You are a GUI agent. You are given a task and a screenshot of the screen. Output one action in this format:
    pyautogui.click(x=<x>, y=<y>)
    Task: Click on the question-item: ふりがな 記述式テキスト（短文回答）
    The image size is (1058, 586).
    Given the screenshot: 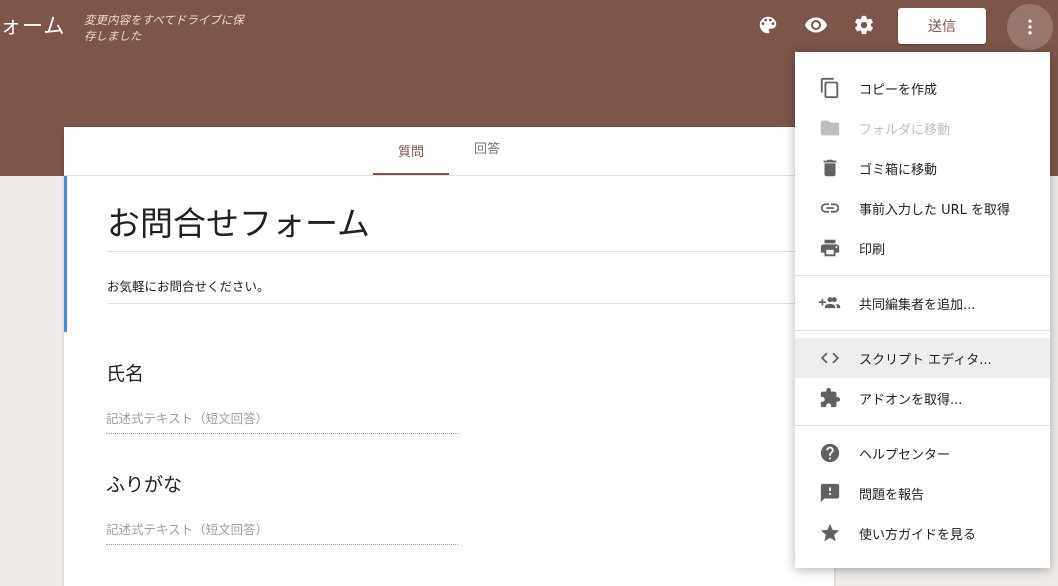 What is the action you would take?
    pyautogui.click(x=286, y=507)
    